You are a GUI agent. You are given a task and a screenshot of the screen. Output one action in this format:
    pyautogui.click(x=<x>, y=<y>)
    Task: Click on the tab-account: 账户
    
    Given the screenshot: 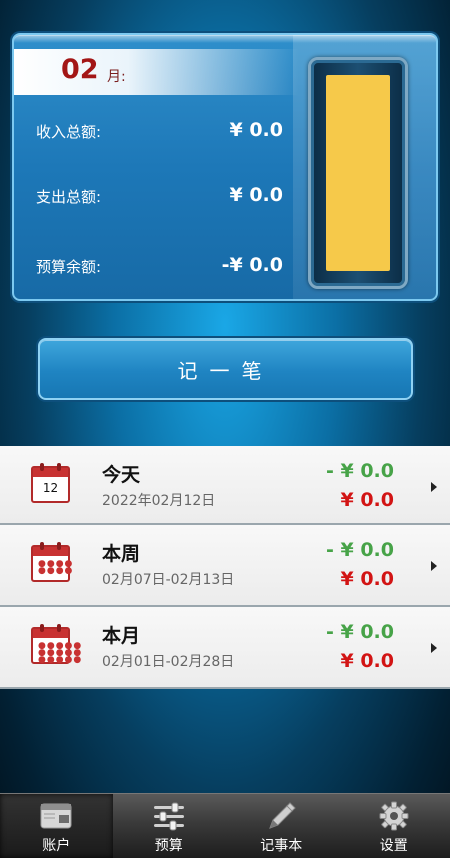 What is the action you would take?
    pyautogui.click(x=56, y=826)
    